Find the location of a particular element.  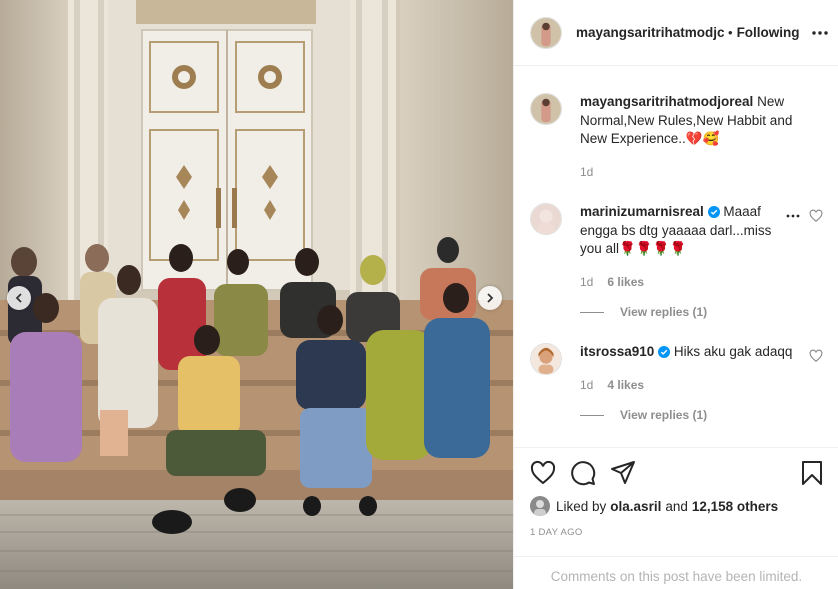

share-icon is located at coordinates (623, 472).